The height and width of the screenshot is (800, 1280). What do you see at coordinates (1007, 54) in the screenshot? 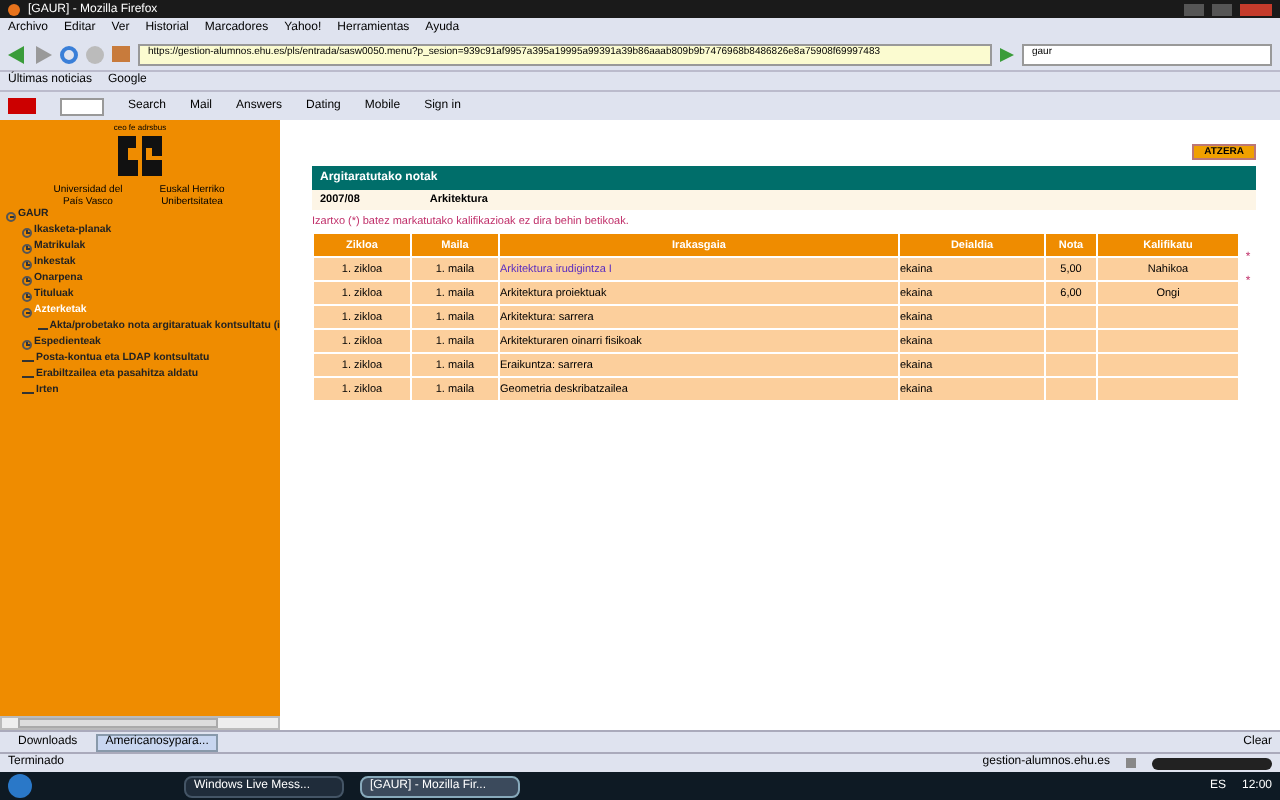
I see `go-icon` at bounding box center [1007, 54].